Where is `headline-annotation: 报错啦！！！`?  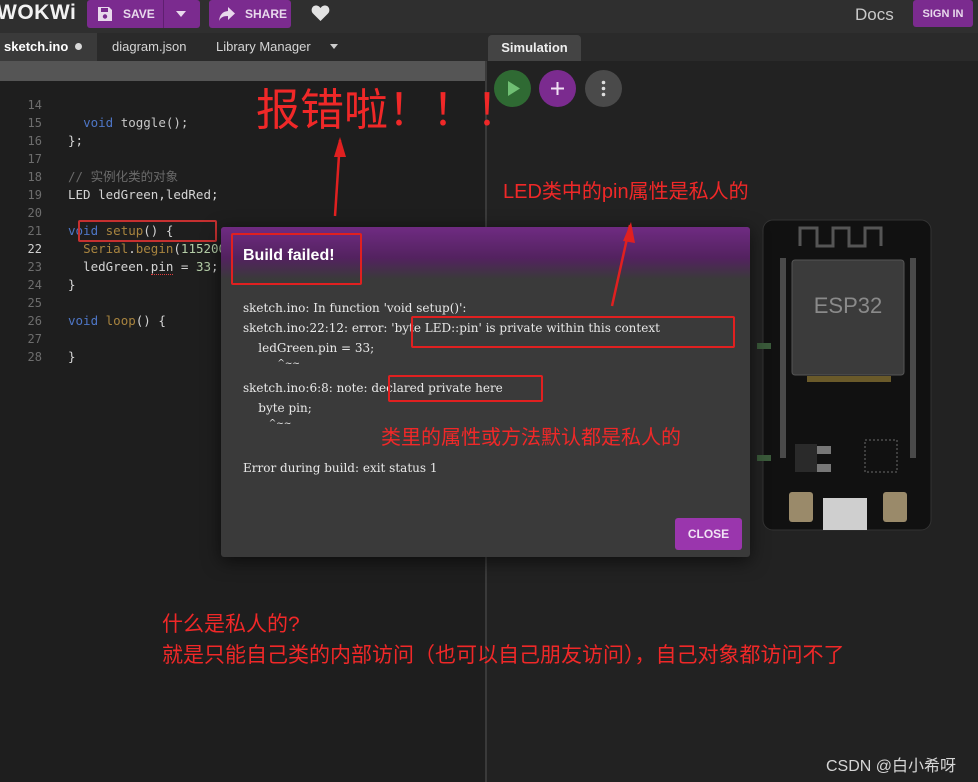
headline-annotation: 报错啦！！！ is located at coordinates (388, 110).